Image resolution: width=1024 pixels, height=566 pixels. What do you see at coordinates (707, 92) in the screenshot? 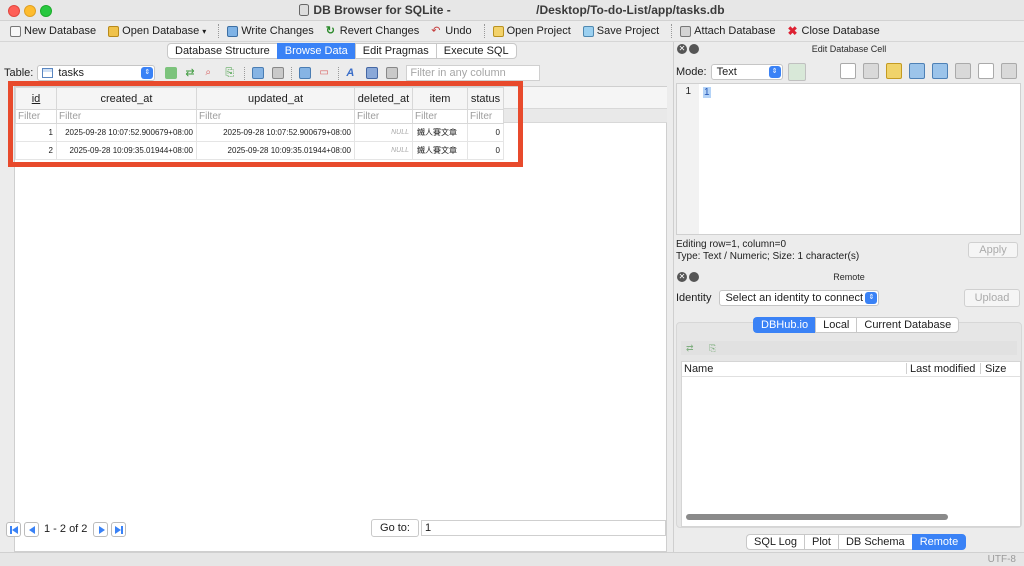
I see `cell-editor-value: 1` at bounding box center [707, 92].